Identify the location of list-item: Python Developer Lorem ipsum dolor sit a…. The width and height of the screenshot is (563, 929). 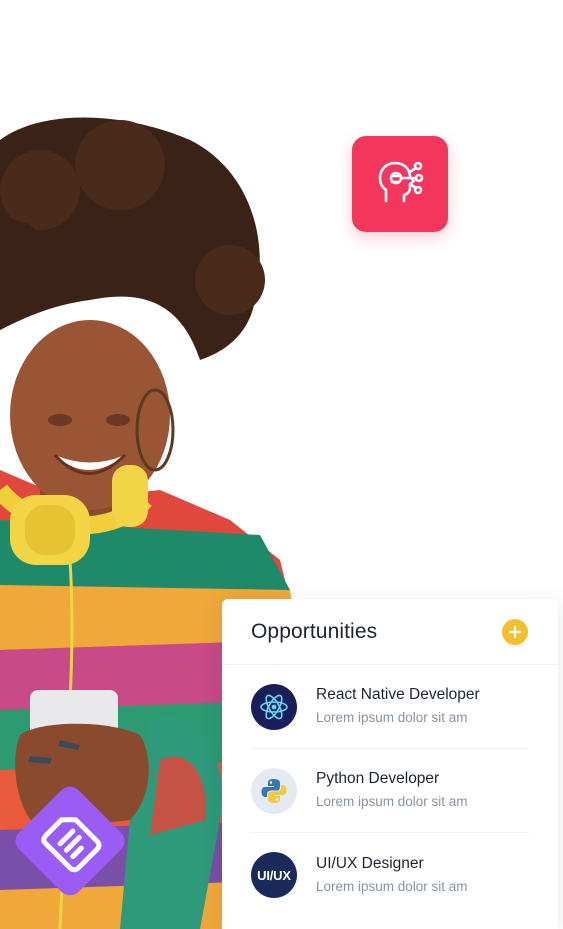
(390, 791).